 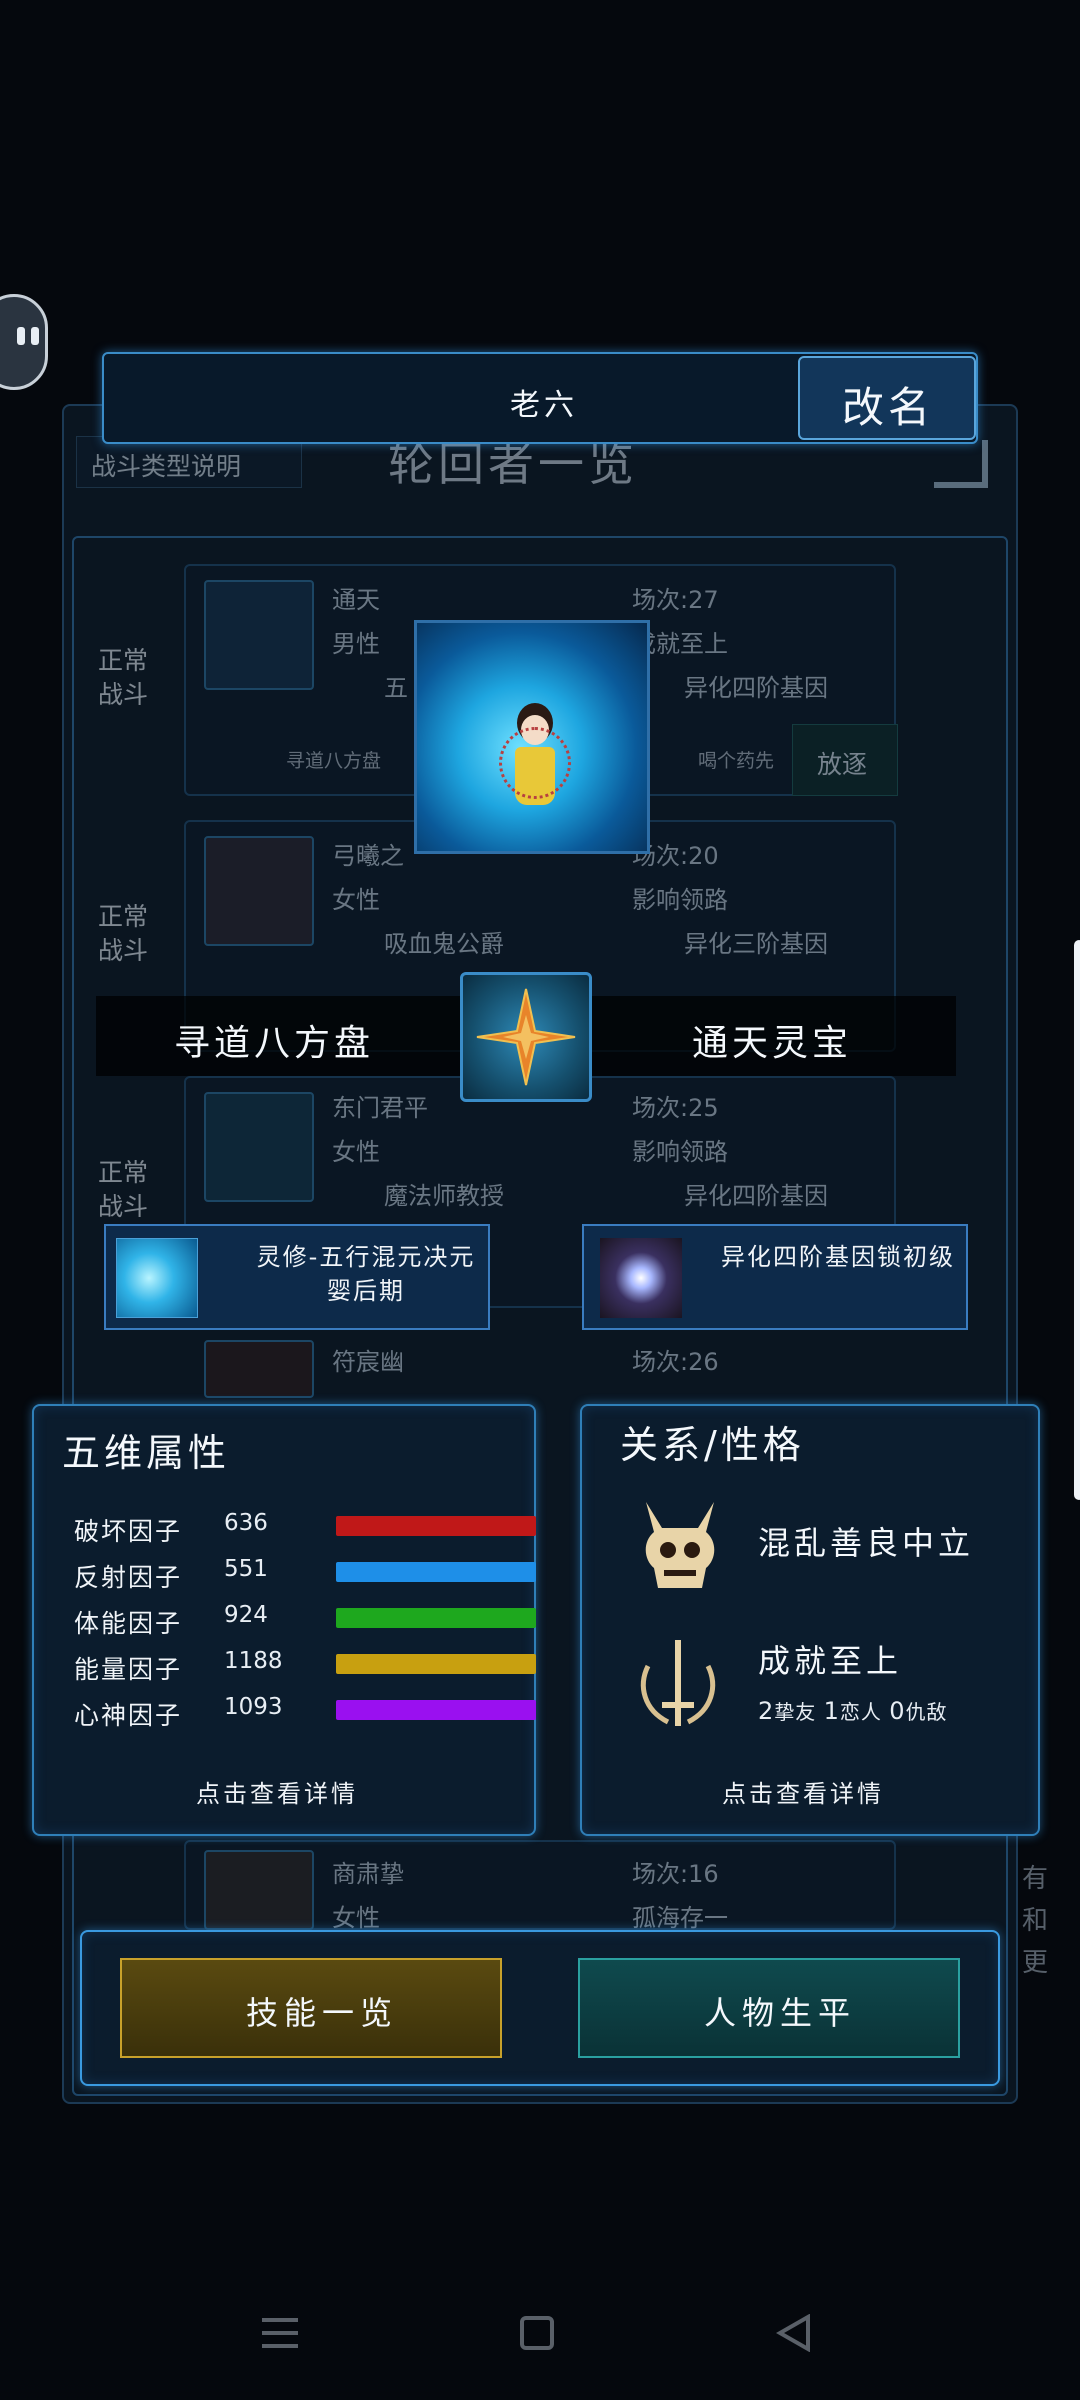 I want to click on side-hint-text: 有和更, so click(x=1035, y=1921).